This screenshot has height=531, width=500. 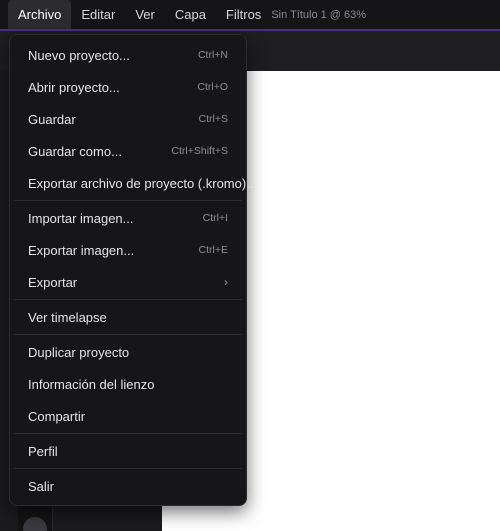 What do you see at coordinates (243, 14) in the screenshot?
I see `menu-filtros: Filtros` at bounding box center [243, 14].